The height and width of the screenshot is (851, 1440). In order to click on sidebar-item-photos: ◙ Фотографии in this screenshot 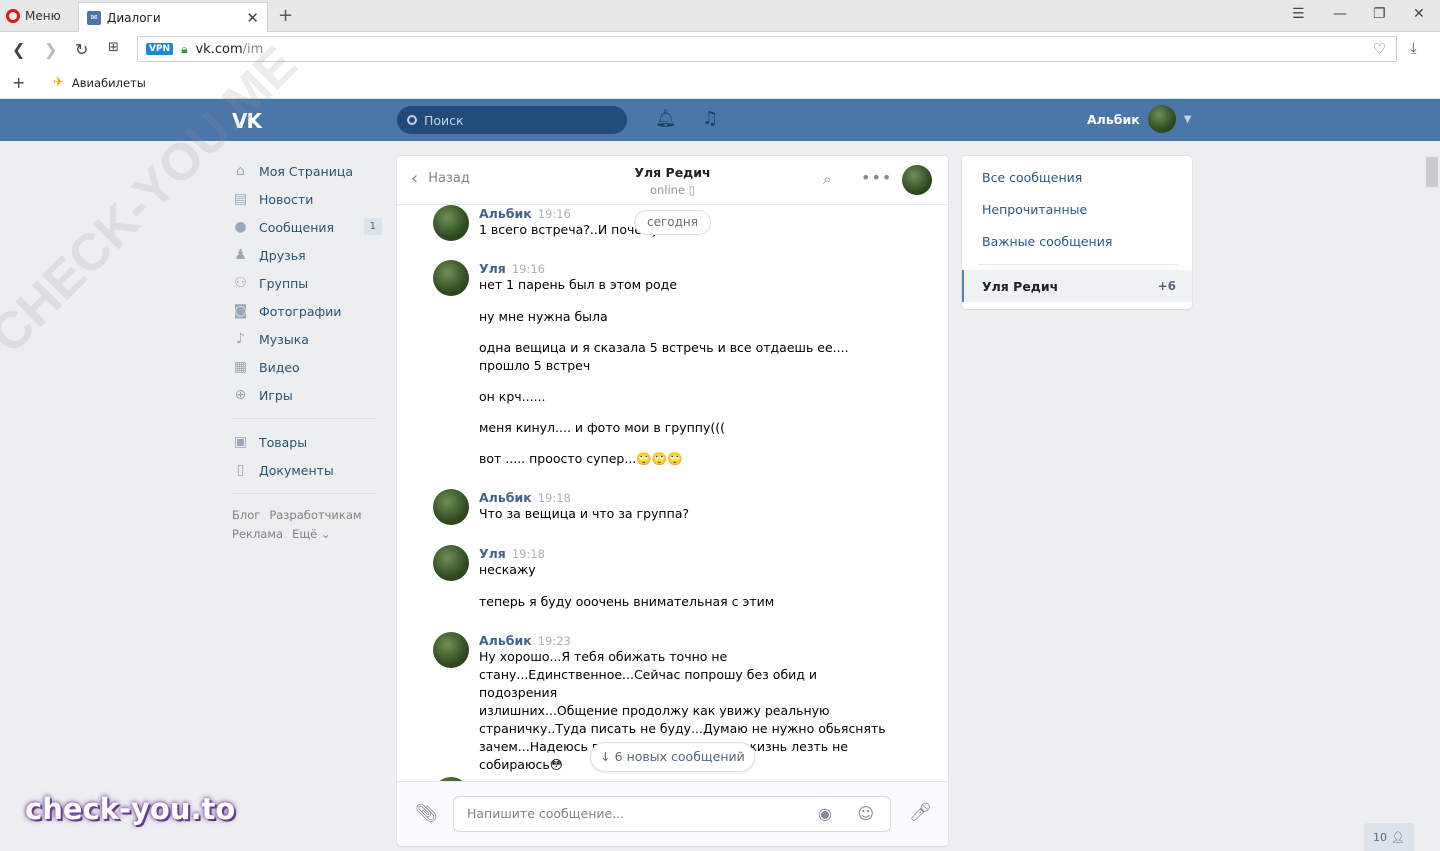, I will do `click(307, 311)`.